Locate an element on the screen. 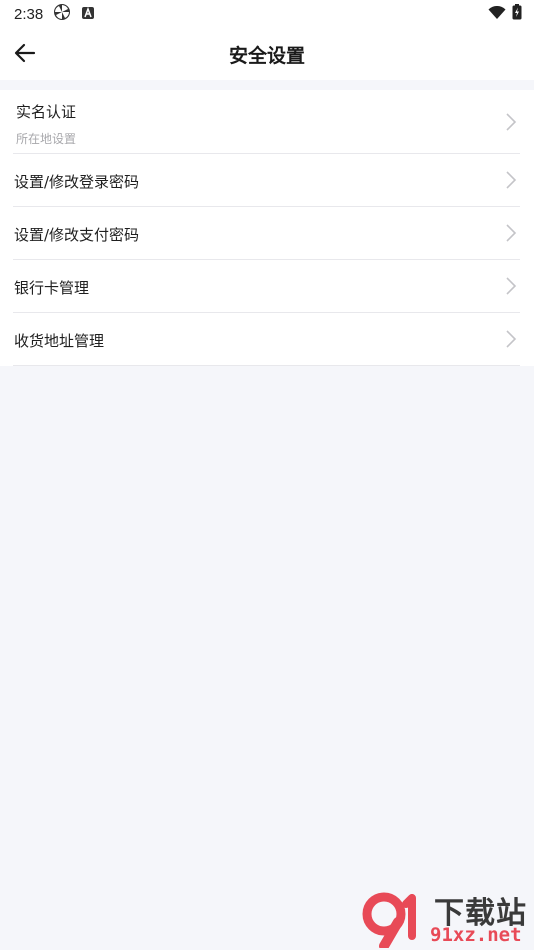 This screenshot has width=534, height=950. settings-item-subtitle: 所在地设置 is located at coordinates (46, 139).